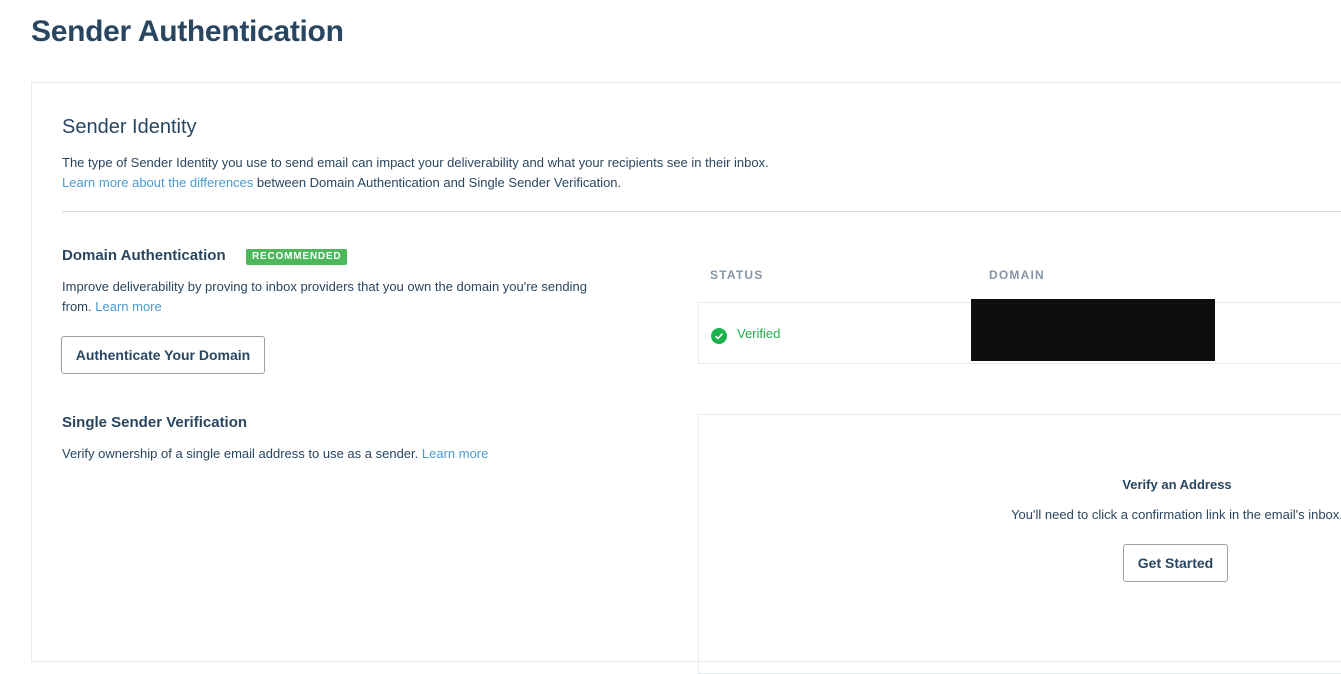 Image resolution: width=1341 pixels, height=674 pixels. What do you see at coordinates (1093, 330) in the screenshot?
I see `redacted-domain` at bounding box center [1093, 330].